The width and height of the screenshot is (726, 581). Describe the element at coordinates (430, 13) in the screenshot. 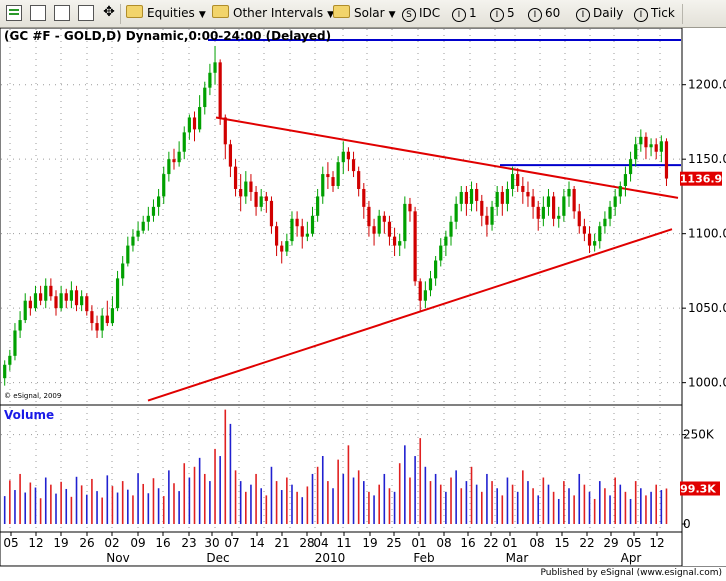

I see `idc-label: IDC` at that location.